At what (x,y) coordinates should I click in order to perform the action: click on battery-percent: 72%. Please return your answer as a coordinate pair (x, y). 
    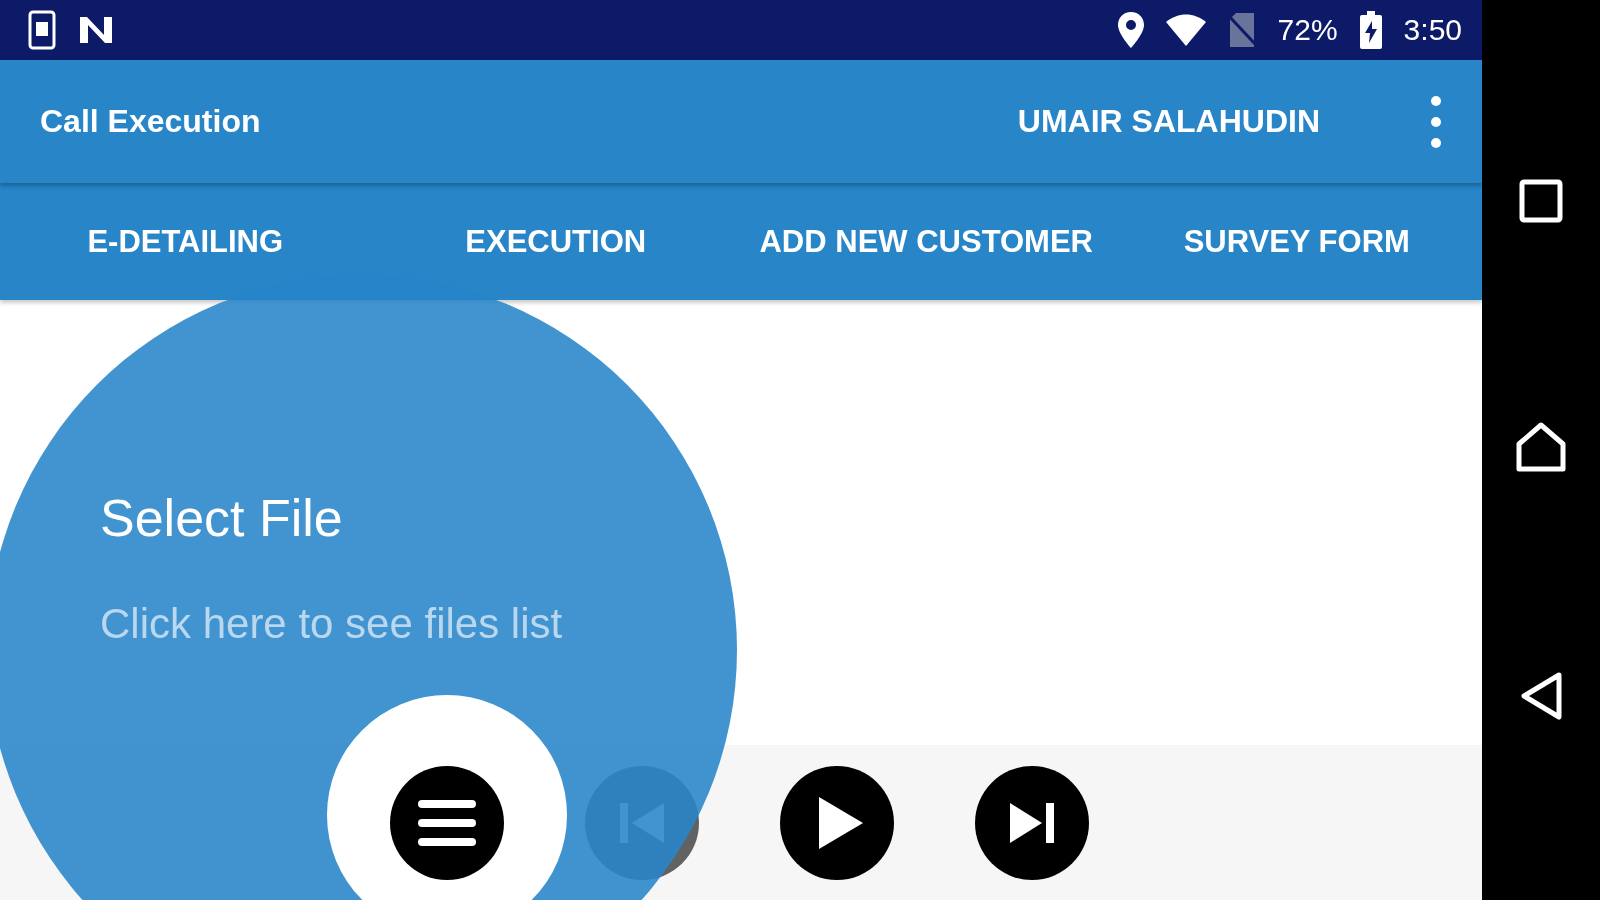
    Looking at the image, I should click on (1307, 30).